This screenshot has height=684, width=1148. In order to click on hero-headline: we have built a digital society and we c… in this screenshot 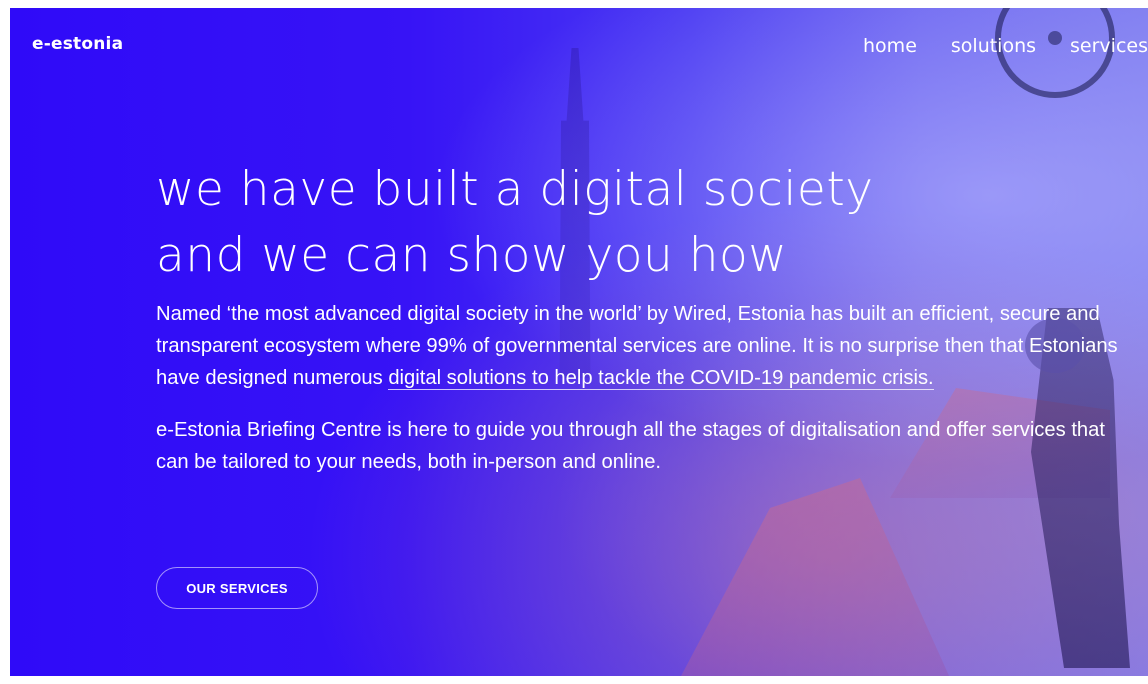, I will do `click(515, 223)`.